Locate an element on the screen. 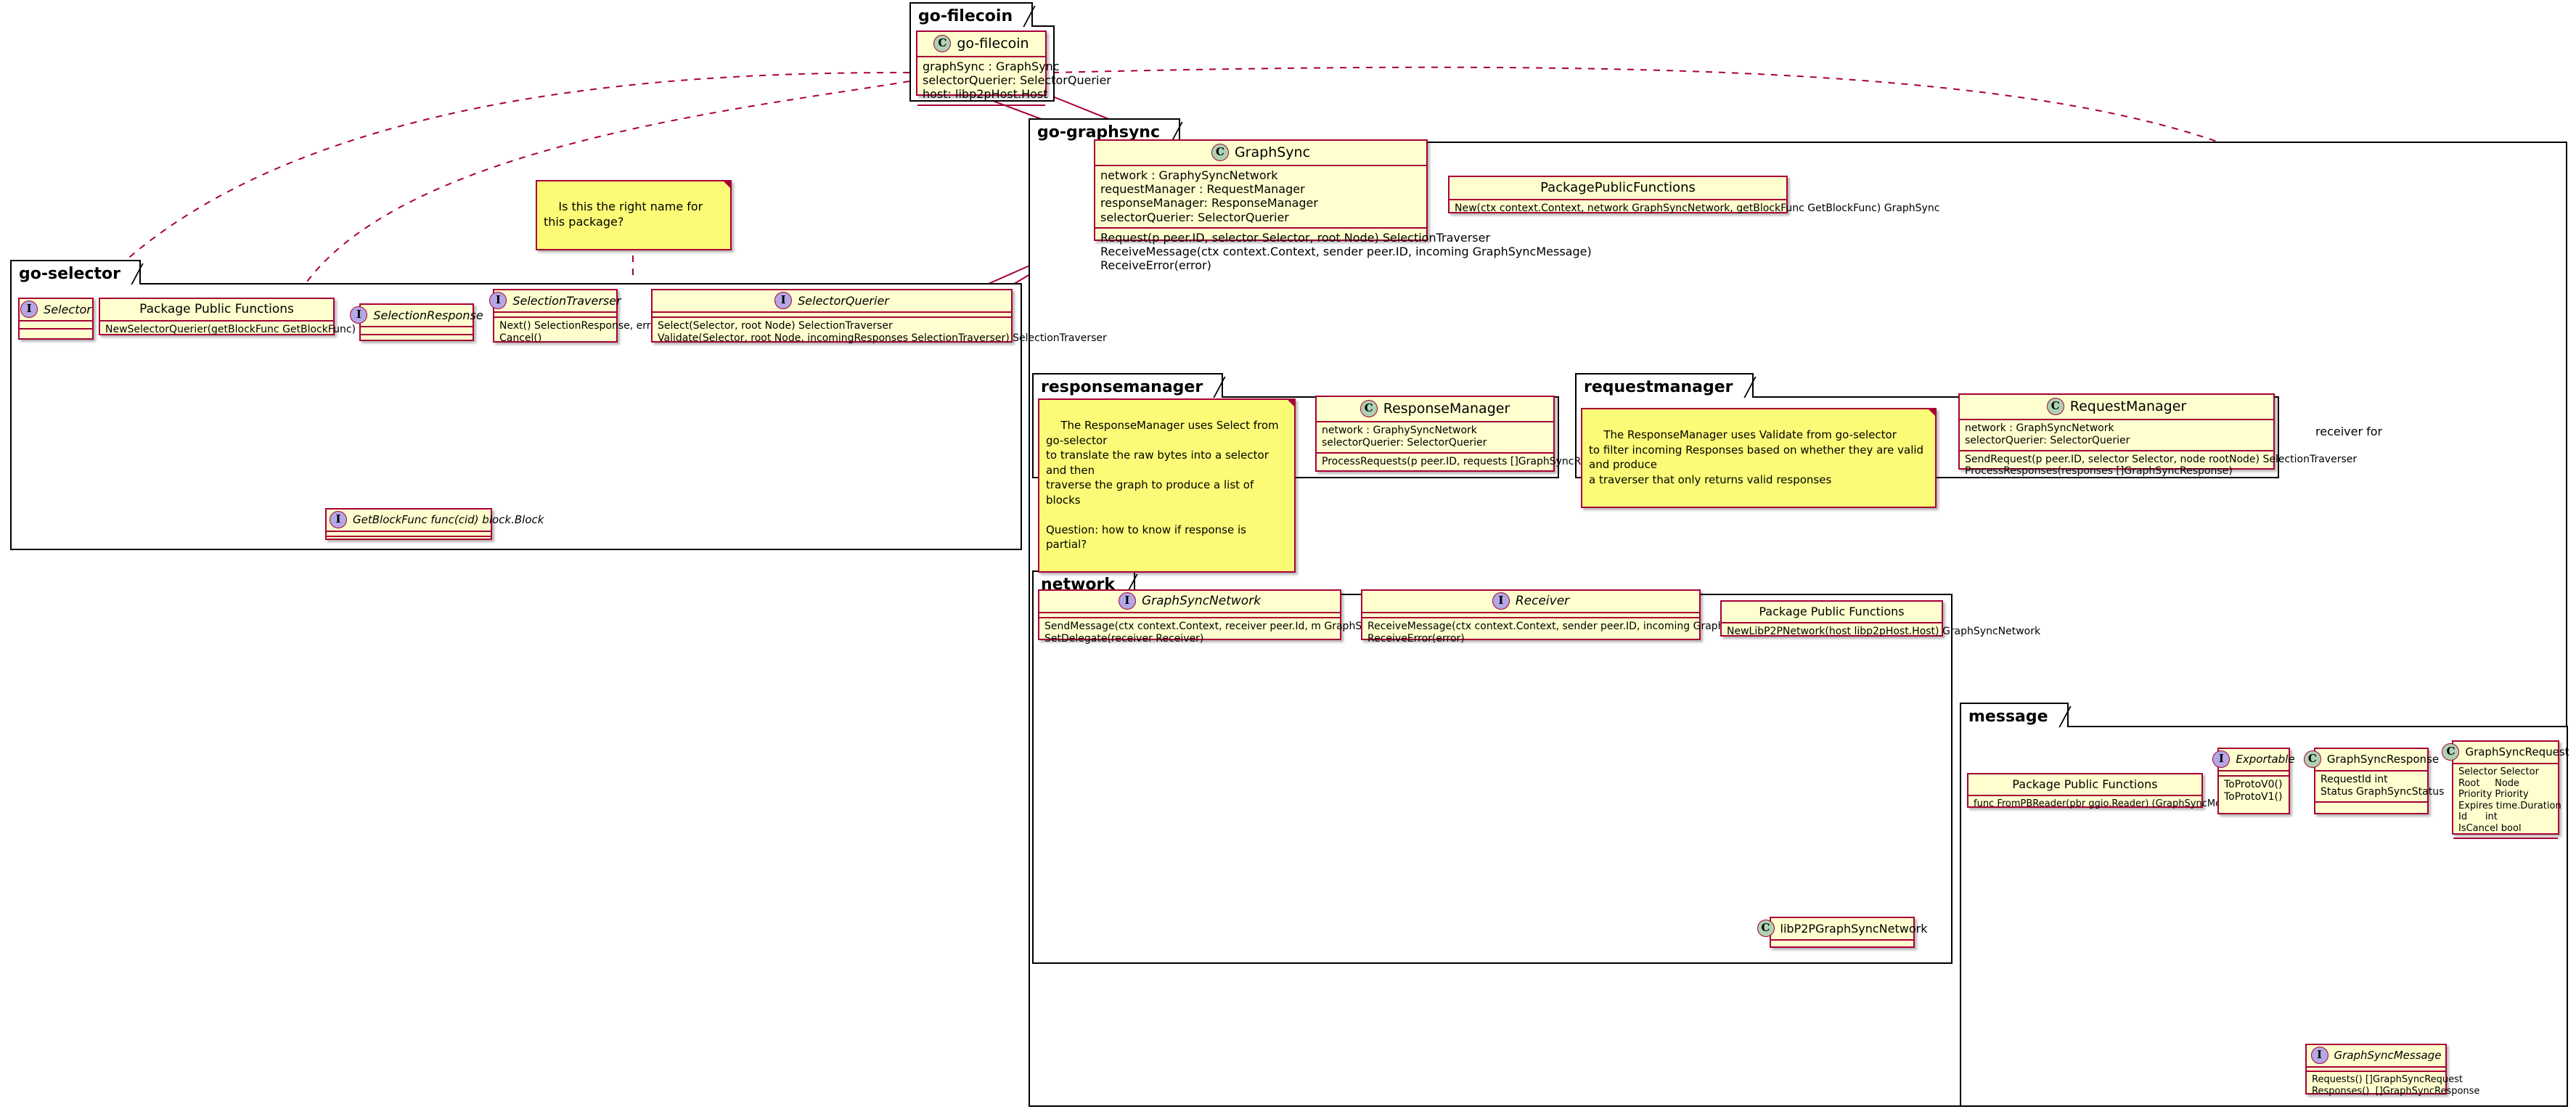 Image resolution: width=2576 pixels, height=1117 pixels. class-selector-querier-name: SelectorQuerier is located at coordinates (844, 300).